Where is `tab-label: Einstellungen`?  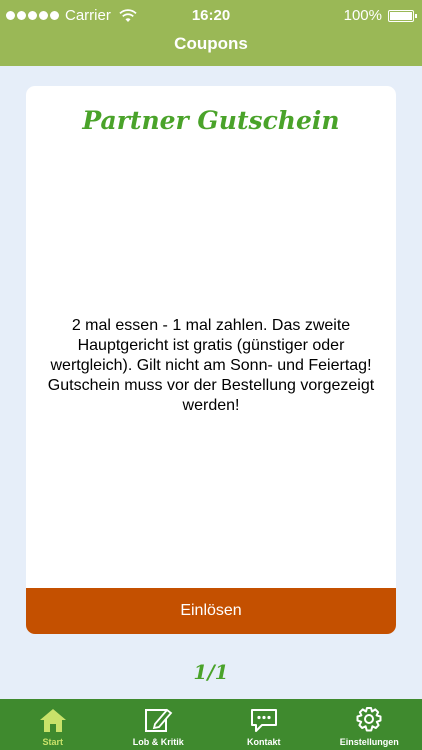 tab-label: Einstellungen is located at coordinates (369, 742).